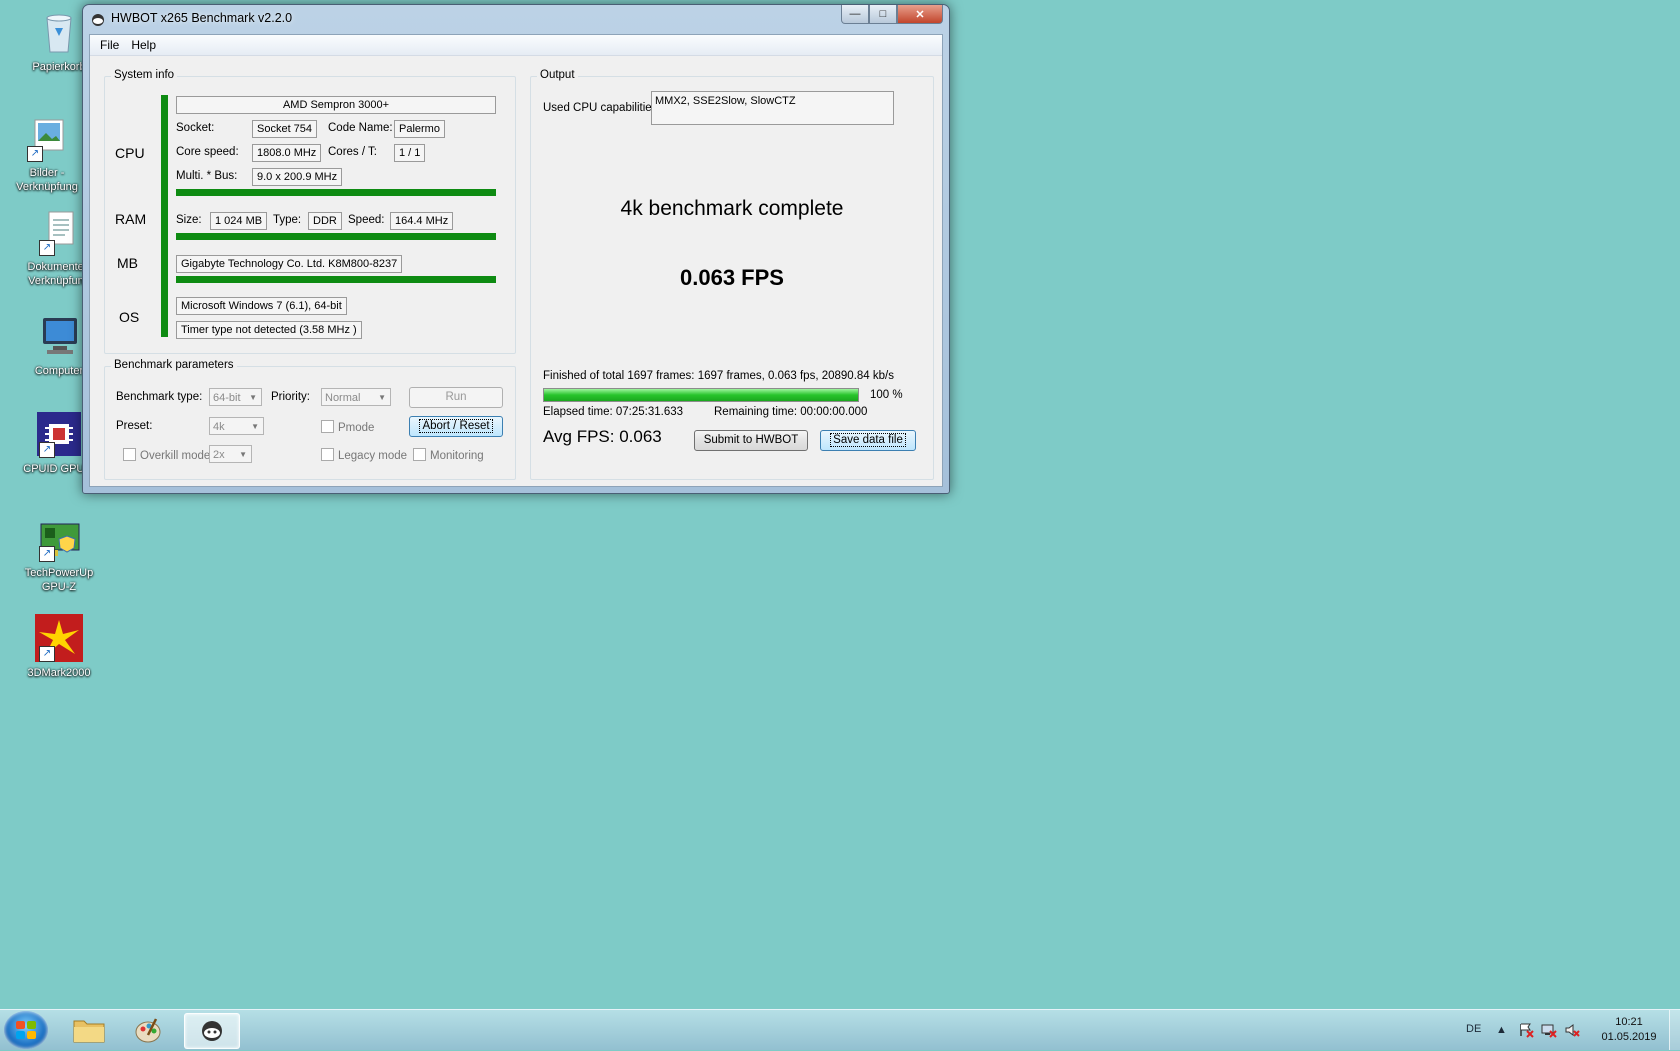 This screenshot has height=1051, width=1680. What do you see at coordinates (219, 455) in the screenshot?
I see `overkill-value: 2x` at bounding box center [219, 455].